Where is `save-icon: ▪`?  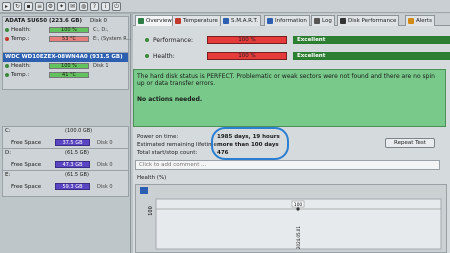
save-icon: ▪ is located at coordinates (28, 6).